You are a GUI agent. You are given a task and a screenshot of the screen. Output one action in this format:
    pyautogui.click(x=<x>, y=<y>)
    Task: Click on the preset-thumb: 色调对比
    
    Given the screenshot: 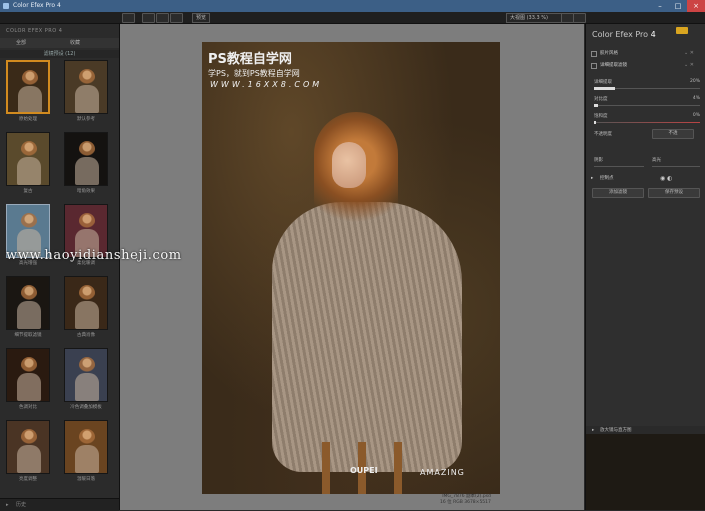 What is the action you would take?
    pyautogui.click(x=28, y=379)
    